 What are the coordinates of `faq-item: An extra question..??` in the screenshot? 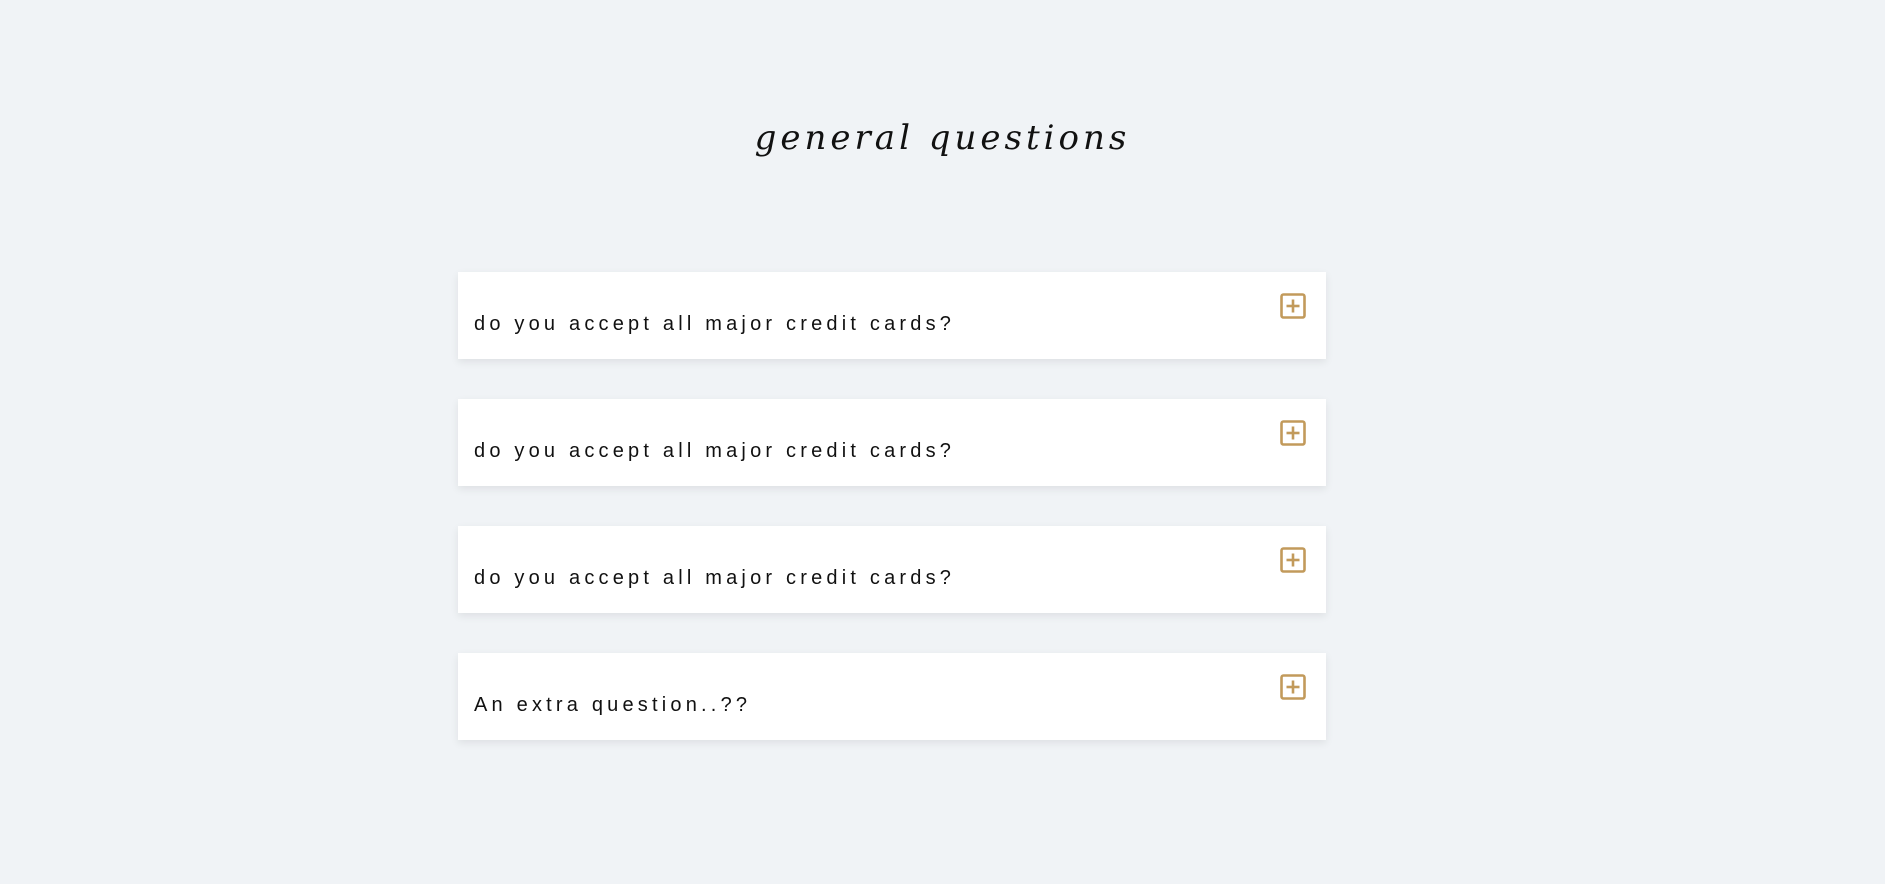 It's located at (892, 696).